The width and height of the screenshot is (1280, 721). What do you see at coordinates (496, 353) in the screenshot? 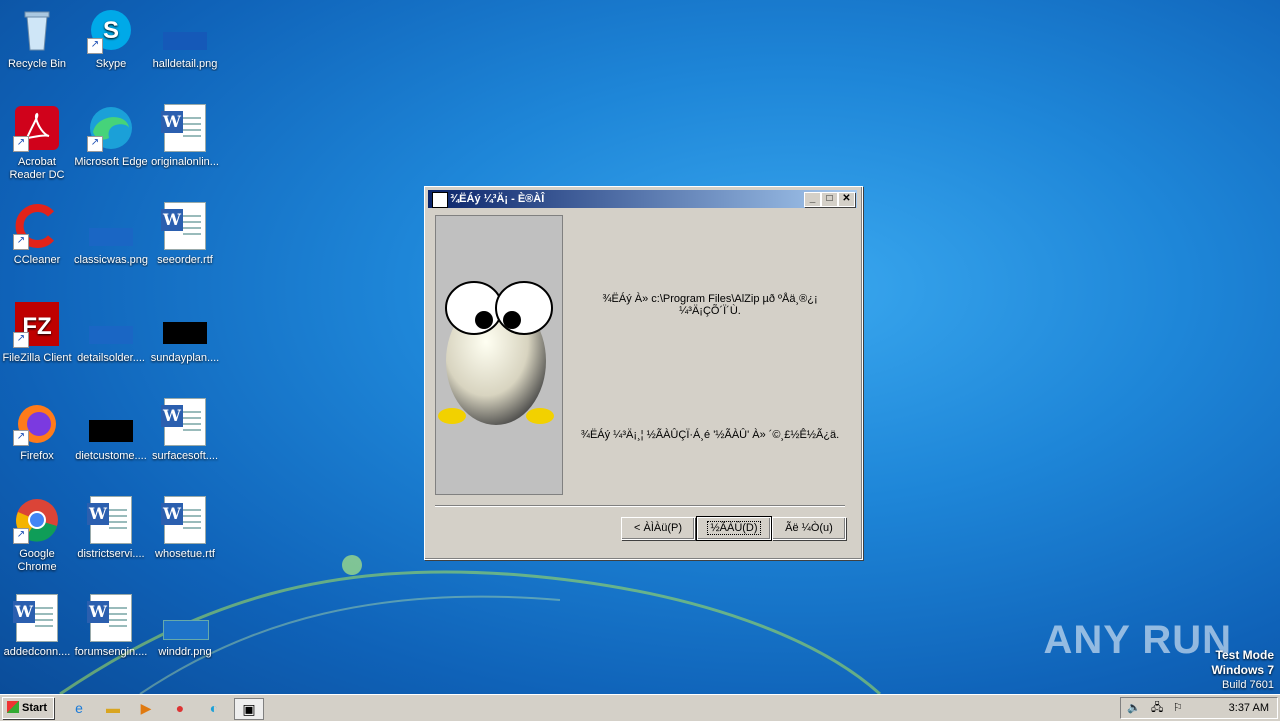
I see `egg-mascot-icon` at bounding box center [496, 353].